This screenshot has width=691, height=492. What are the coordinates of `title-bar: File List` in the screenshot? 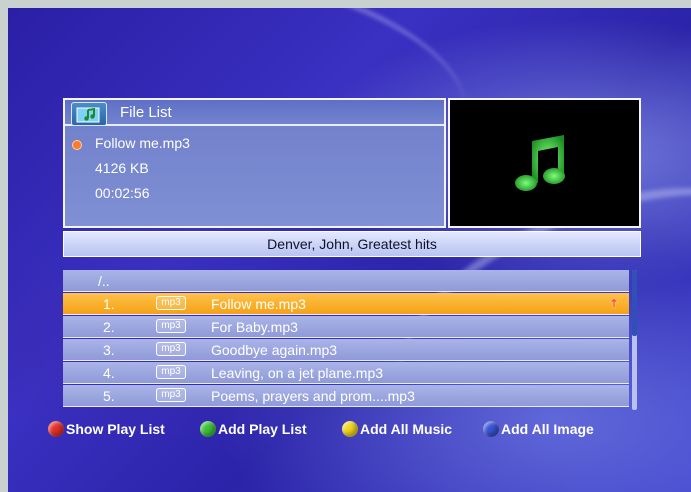 It's located at (254, 113).